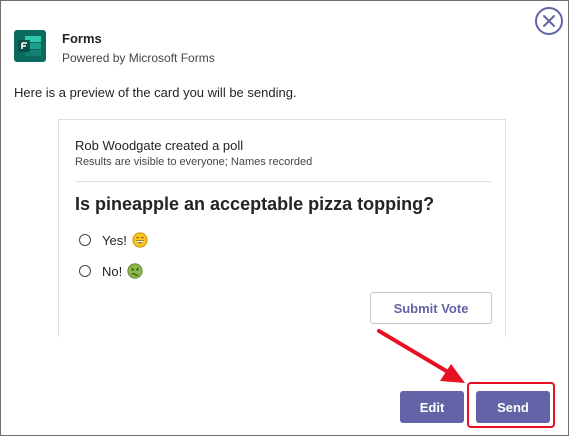 The width and height of the screenshot is (569, 436). What do you see at coordinates (140, 240) in the screenshot?
I see `grinning-face-icon` at bounding box center [140, 240].